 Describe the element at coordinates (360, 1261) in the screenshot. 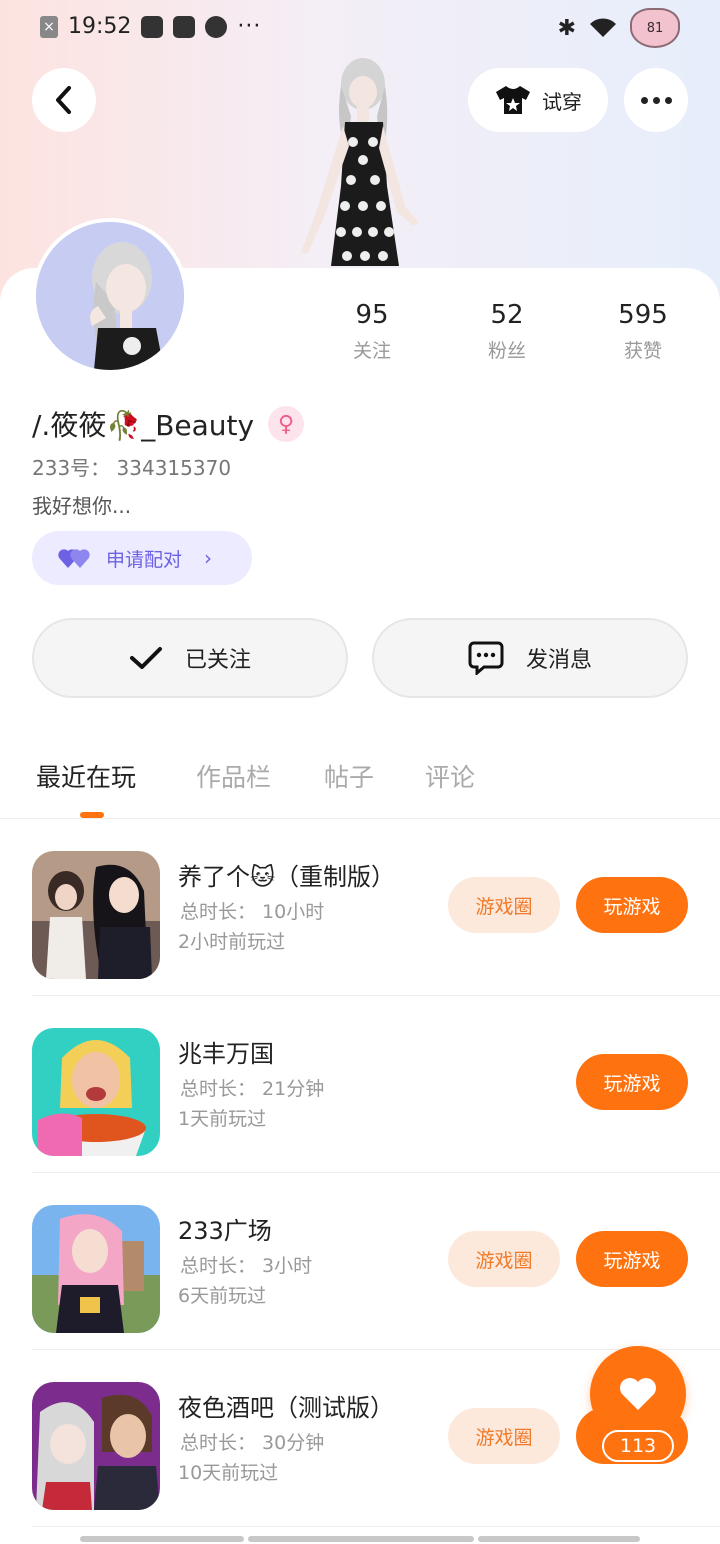

I see `game-row: 233广场 总时长： 3小时 6天前玩过 游戏圈 玩游戏` at that location.